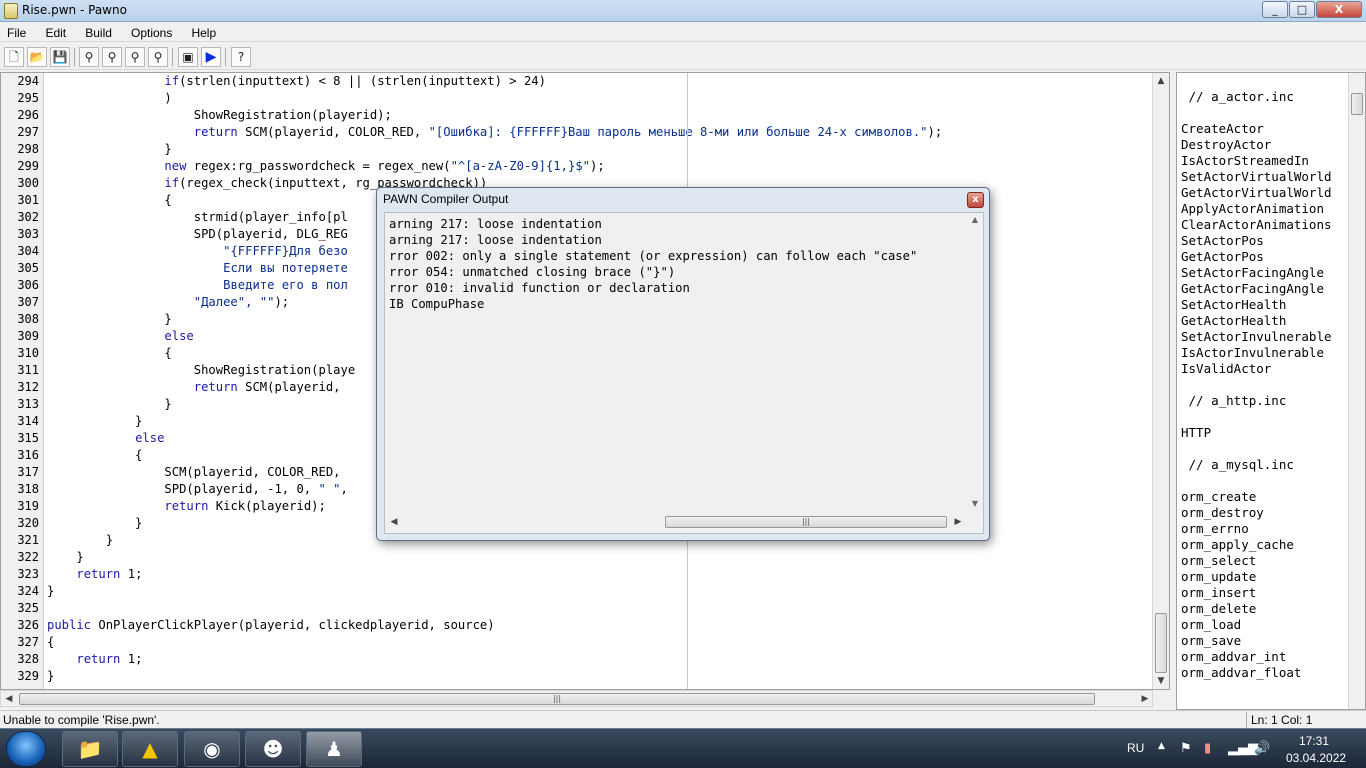 This screenshot has height=768, width=1366. What do you see at coordinates (55, 32) in the screenshot?
I see `menu-edit: Edit` at bounding box center [55, 32].